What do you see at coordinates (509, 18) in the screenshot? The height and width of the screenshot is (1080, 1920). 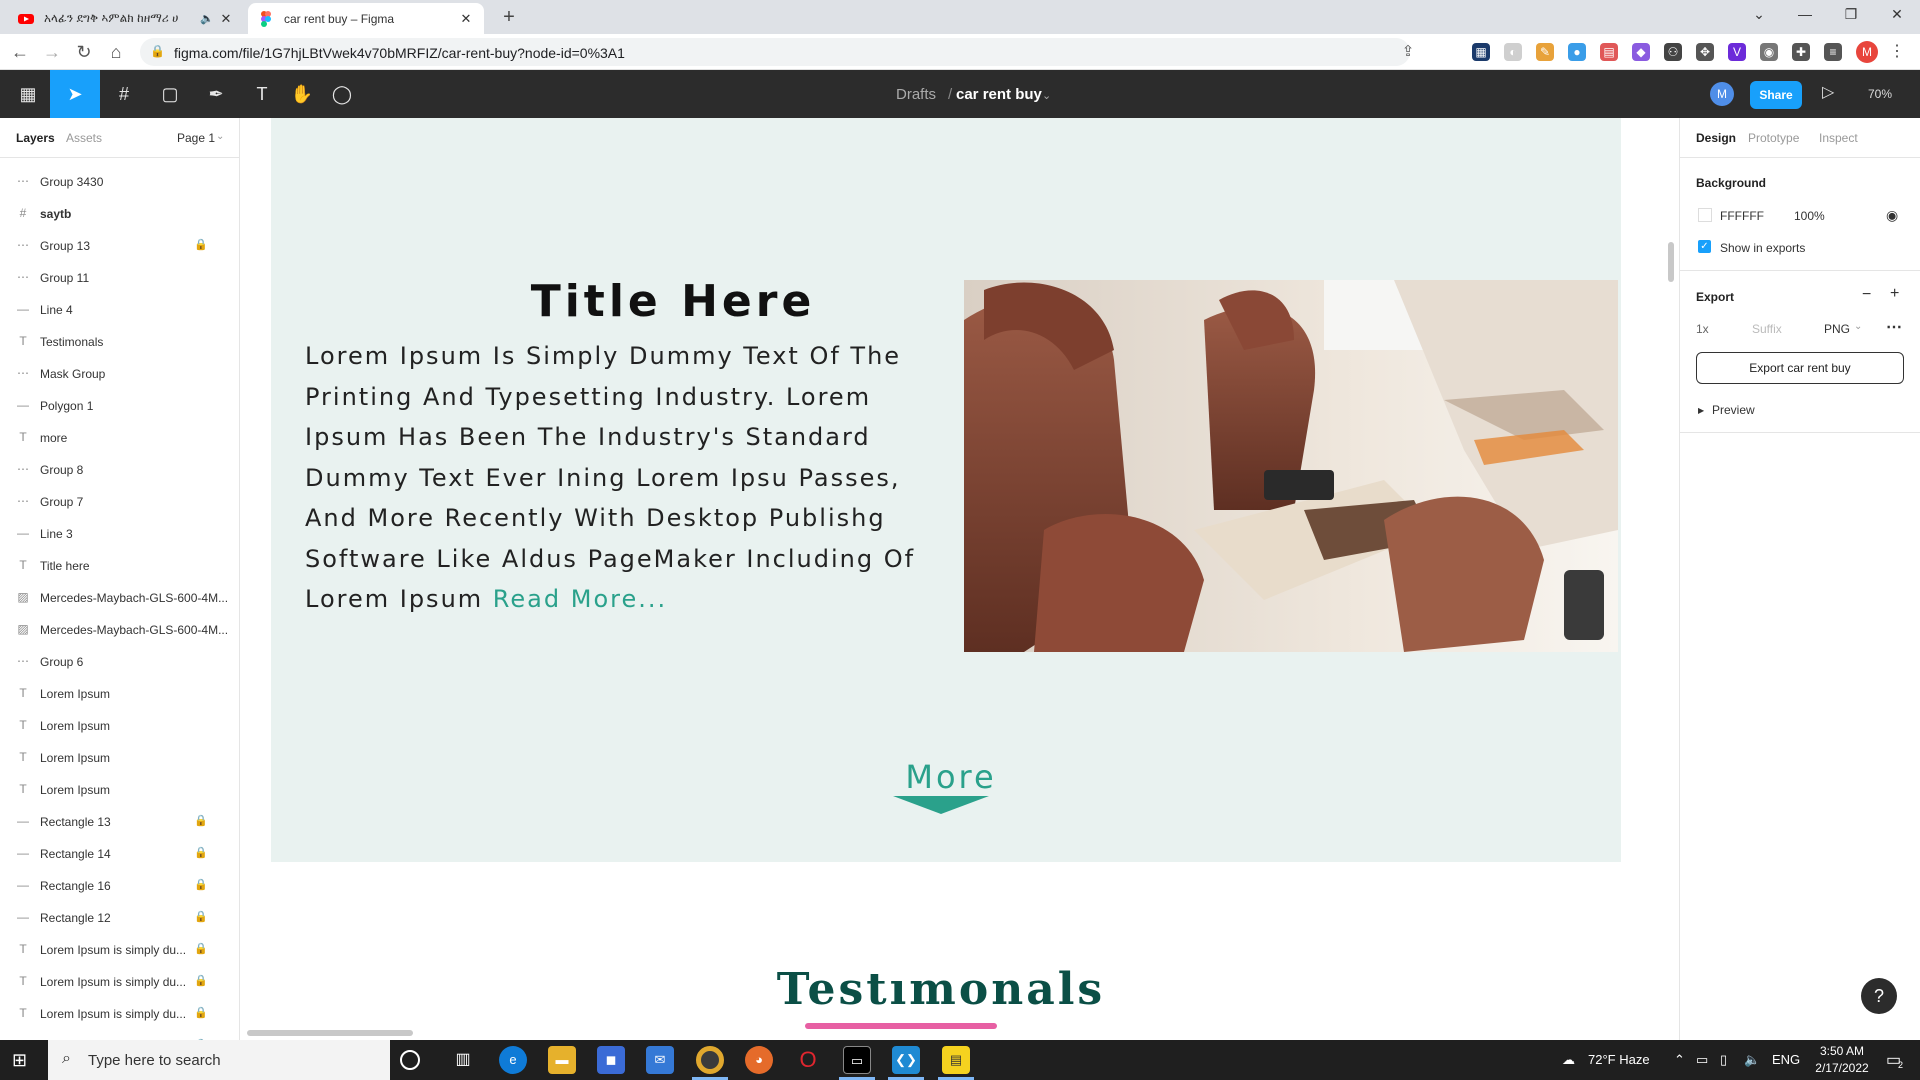 I see `new-tab-button: +` at bounding box center [509, 18].